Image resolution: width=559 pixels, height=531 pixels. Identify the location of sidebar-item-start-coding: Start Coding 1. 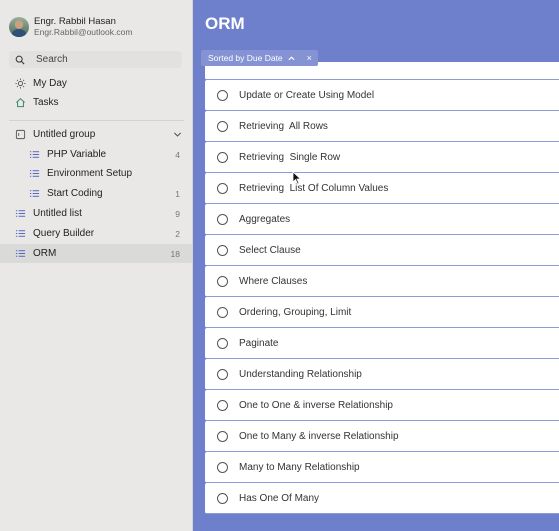
(96, 193).